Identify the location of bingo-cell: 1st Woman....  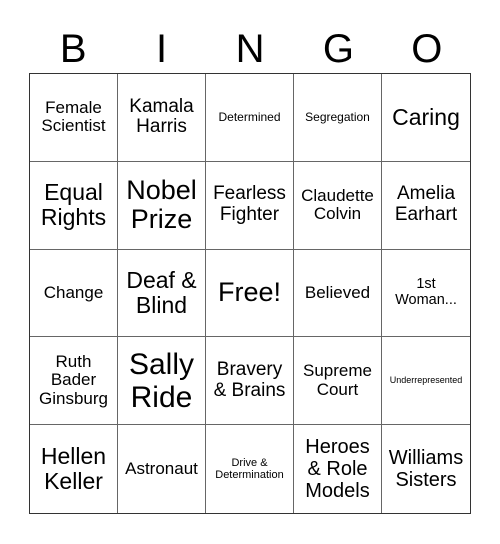
(426, 294).